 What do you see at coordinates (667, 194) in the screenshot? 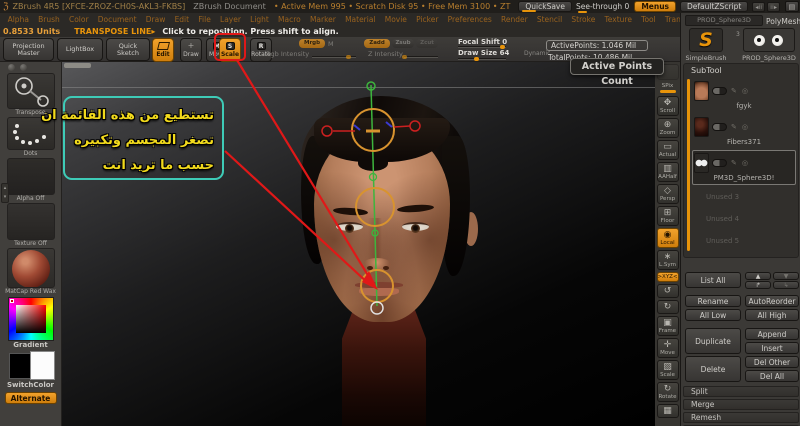
I see `shelf-persp-button: ◇ Persp` at bounding box center [667, 194].